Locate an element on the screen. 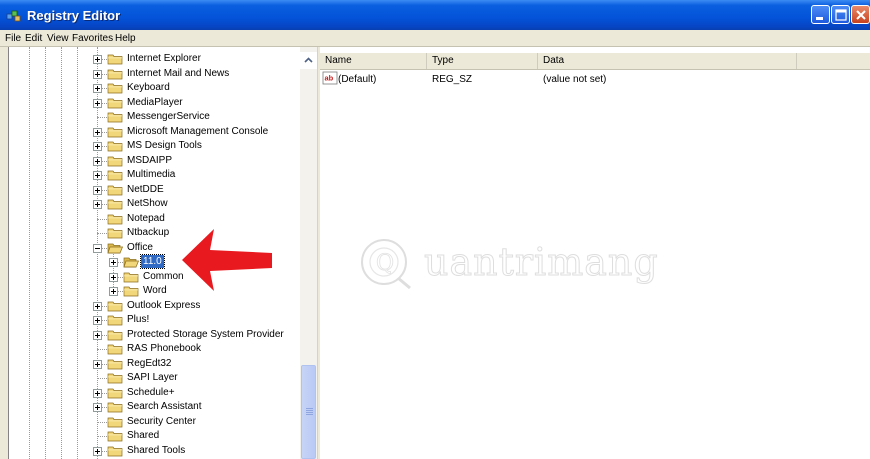 This screenshot has height=459, width=870. tree-item-label: NetDDE is located at coordinates (145, 189).